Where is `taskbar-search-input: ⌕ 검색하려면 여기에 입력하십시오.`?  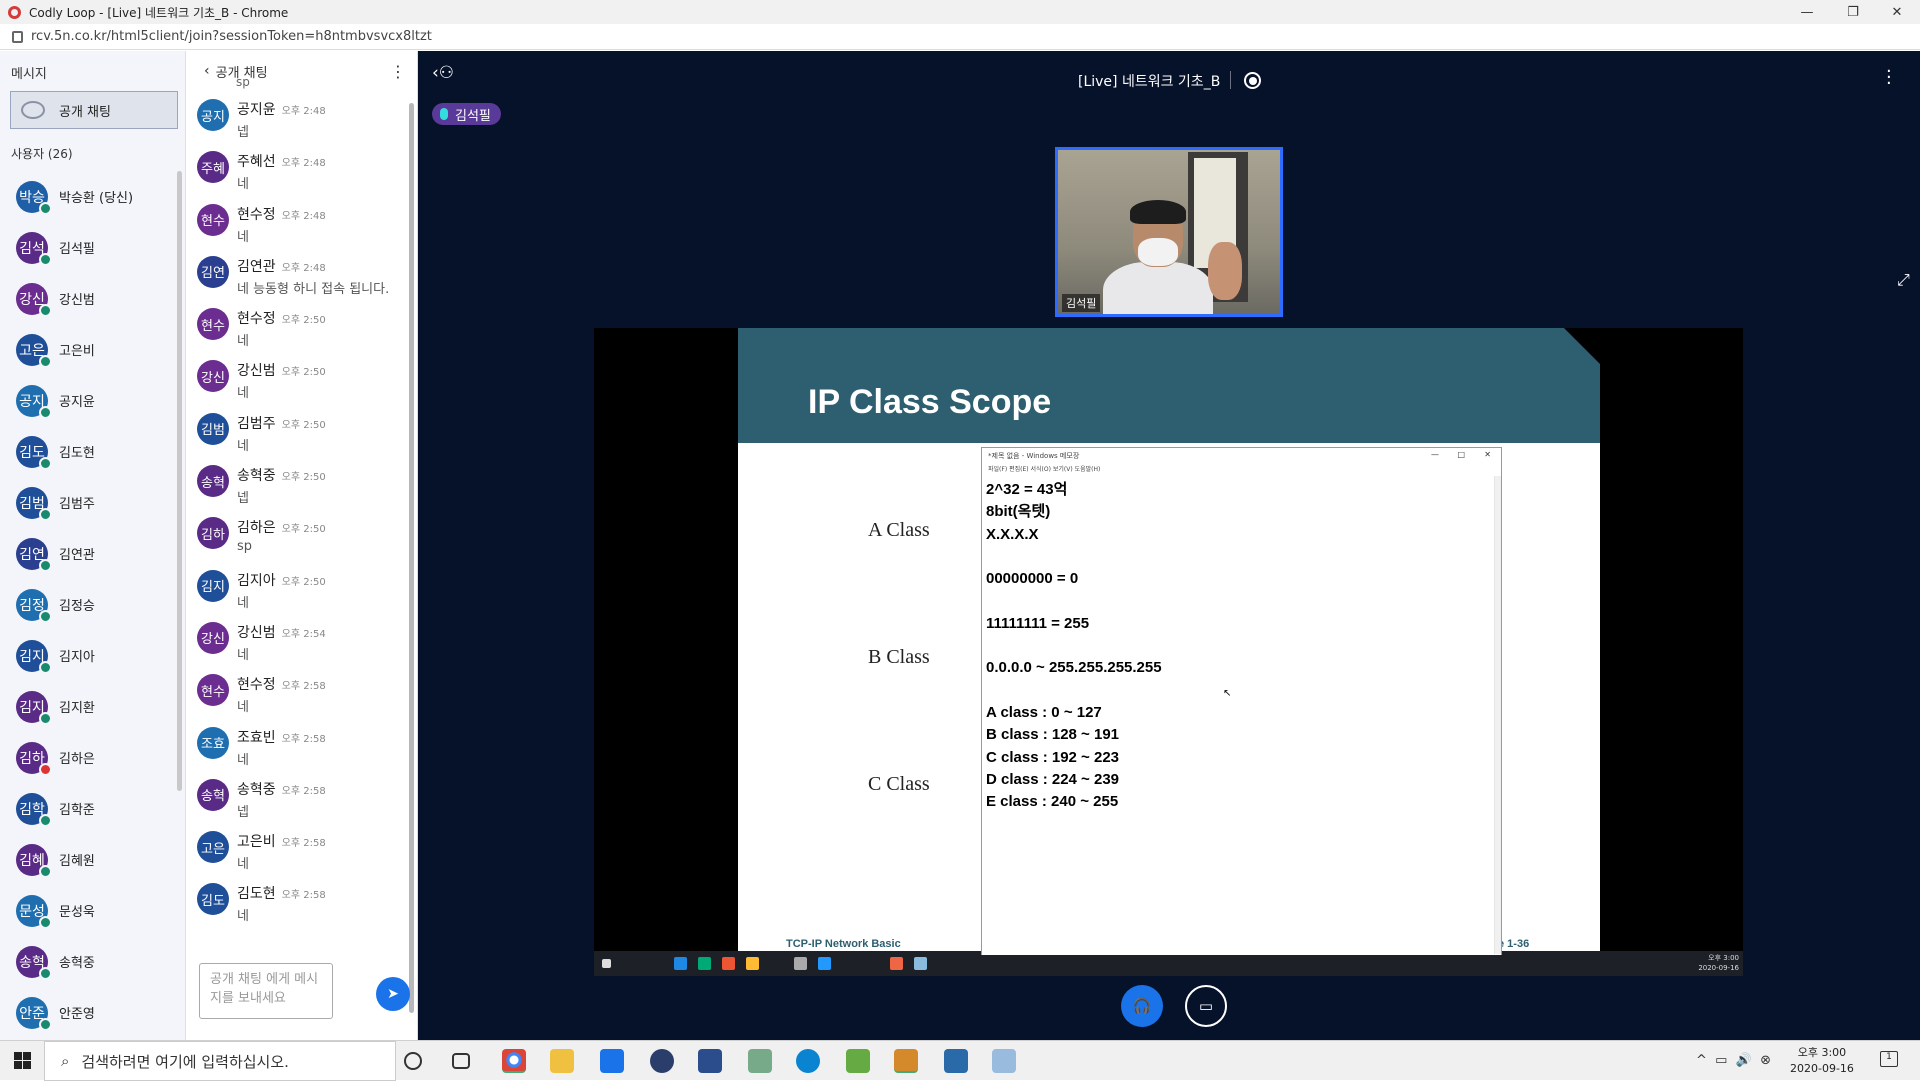
taskbar-search-input: ⌕ 검색하려면 여기에 입력하십시오. is located at coordinates (220, 1061).